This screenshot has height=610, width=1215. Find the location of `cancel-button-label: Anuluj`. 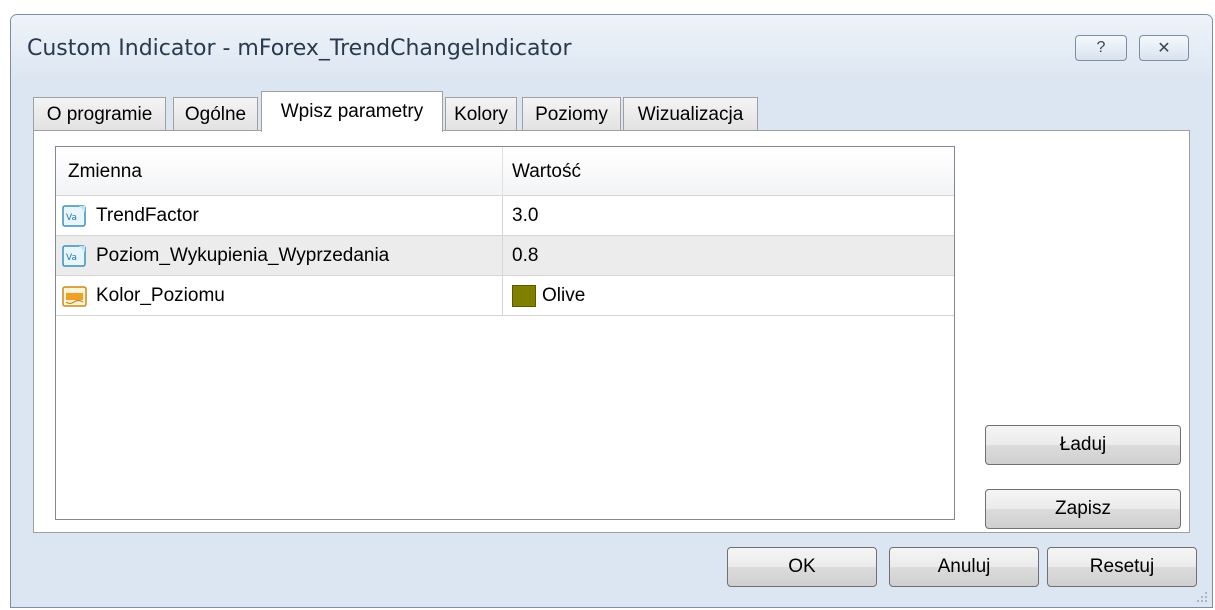

cancel-button-label: Anuluj is located at coordinates (964, 566).